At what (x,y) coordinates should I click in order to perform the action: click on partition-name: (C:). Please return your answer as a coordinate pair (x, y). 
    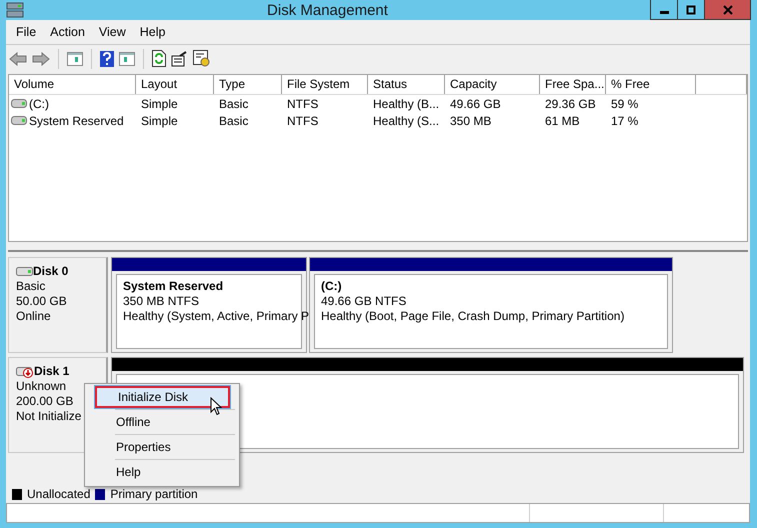
    Looking at the image, I should click on (331, 286).